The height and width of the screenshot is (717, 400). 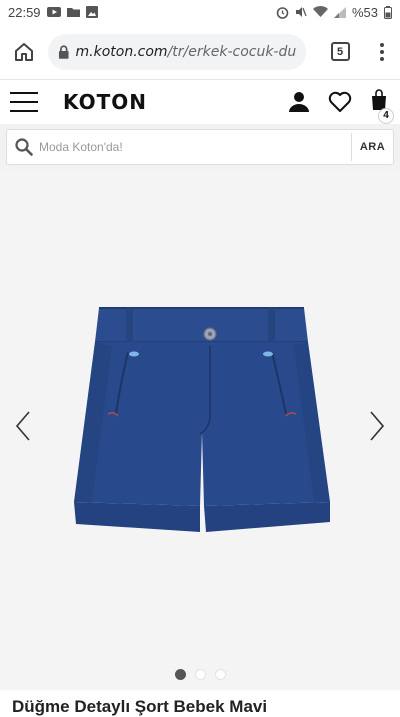 What do you see at coordinates (91, 12) in the screenshot?
I see `image-icon` at bounding box center [91, 12].